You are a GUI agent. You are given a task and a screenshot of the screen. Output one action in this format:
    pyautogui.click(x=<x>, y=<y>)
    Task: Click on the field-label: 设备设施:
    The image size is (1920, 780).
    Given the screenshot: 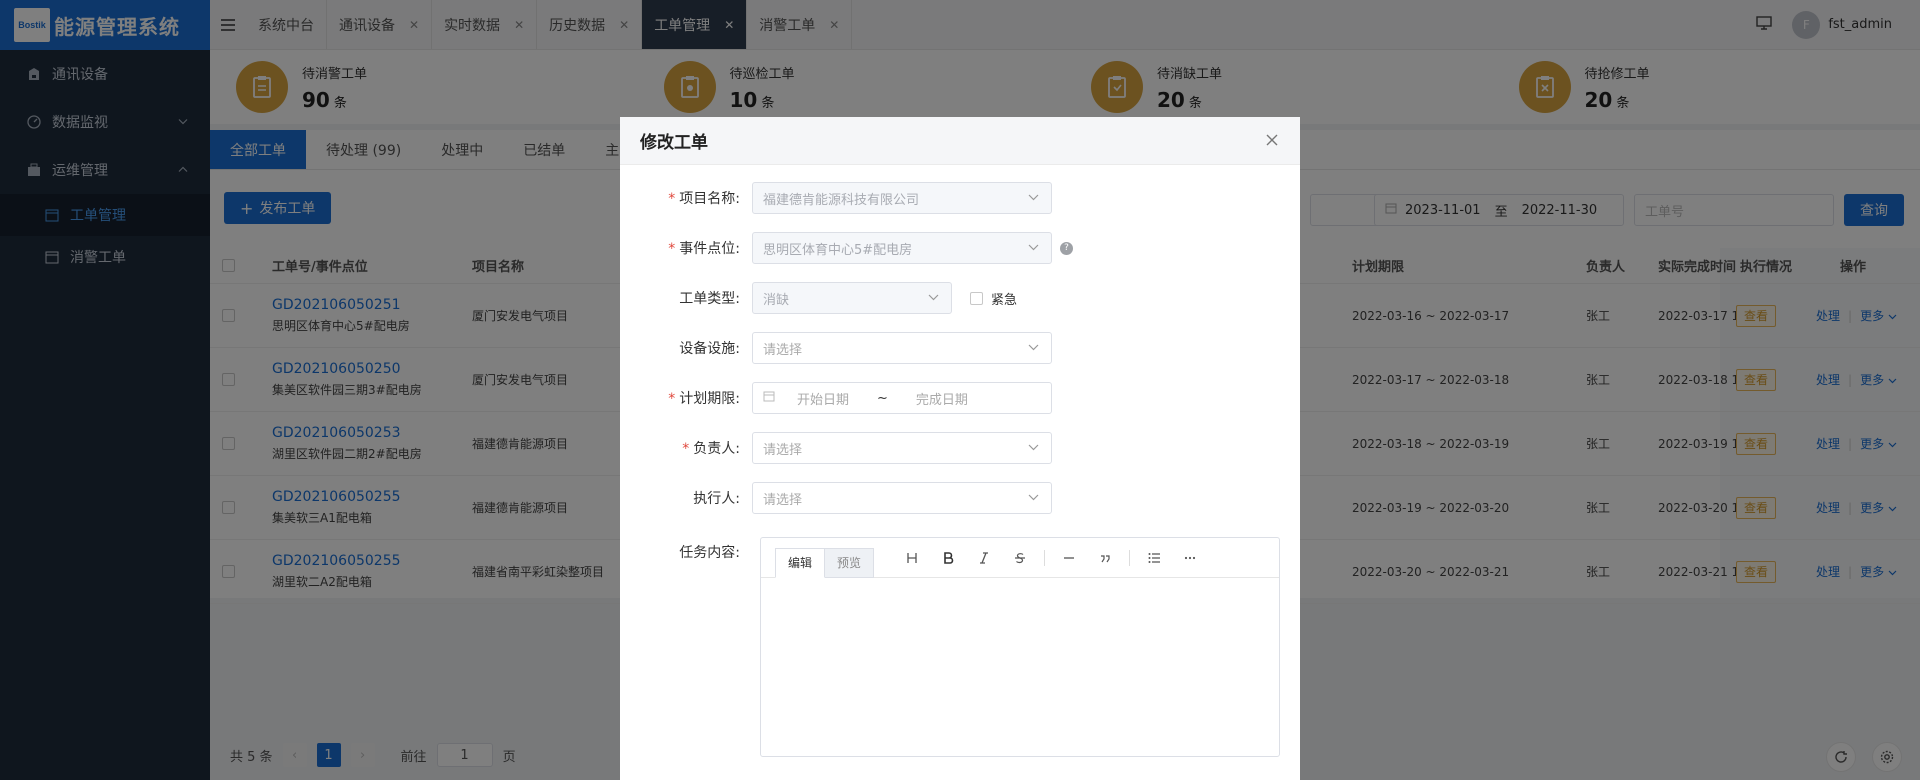 What is the action you would take?
    pyautogui.click(x=709, y=349)
    